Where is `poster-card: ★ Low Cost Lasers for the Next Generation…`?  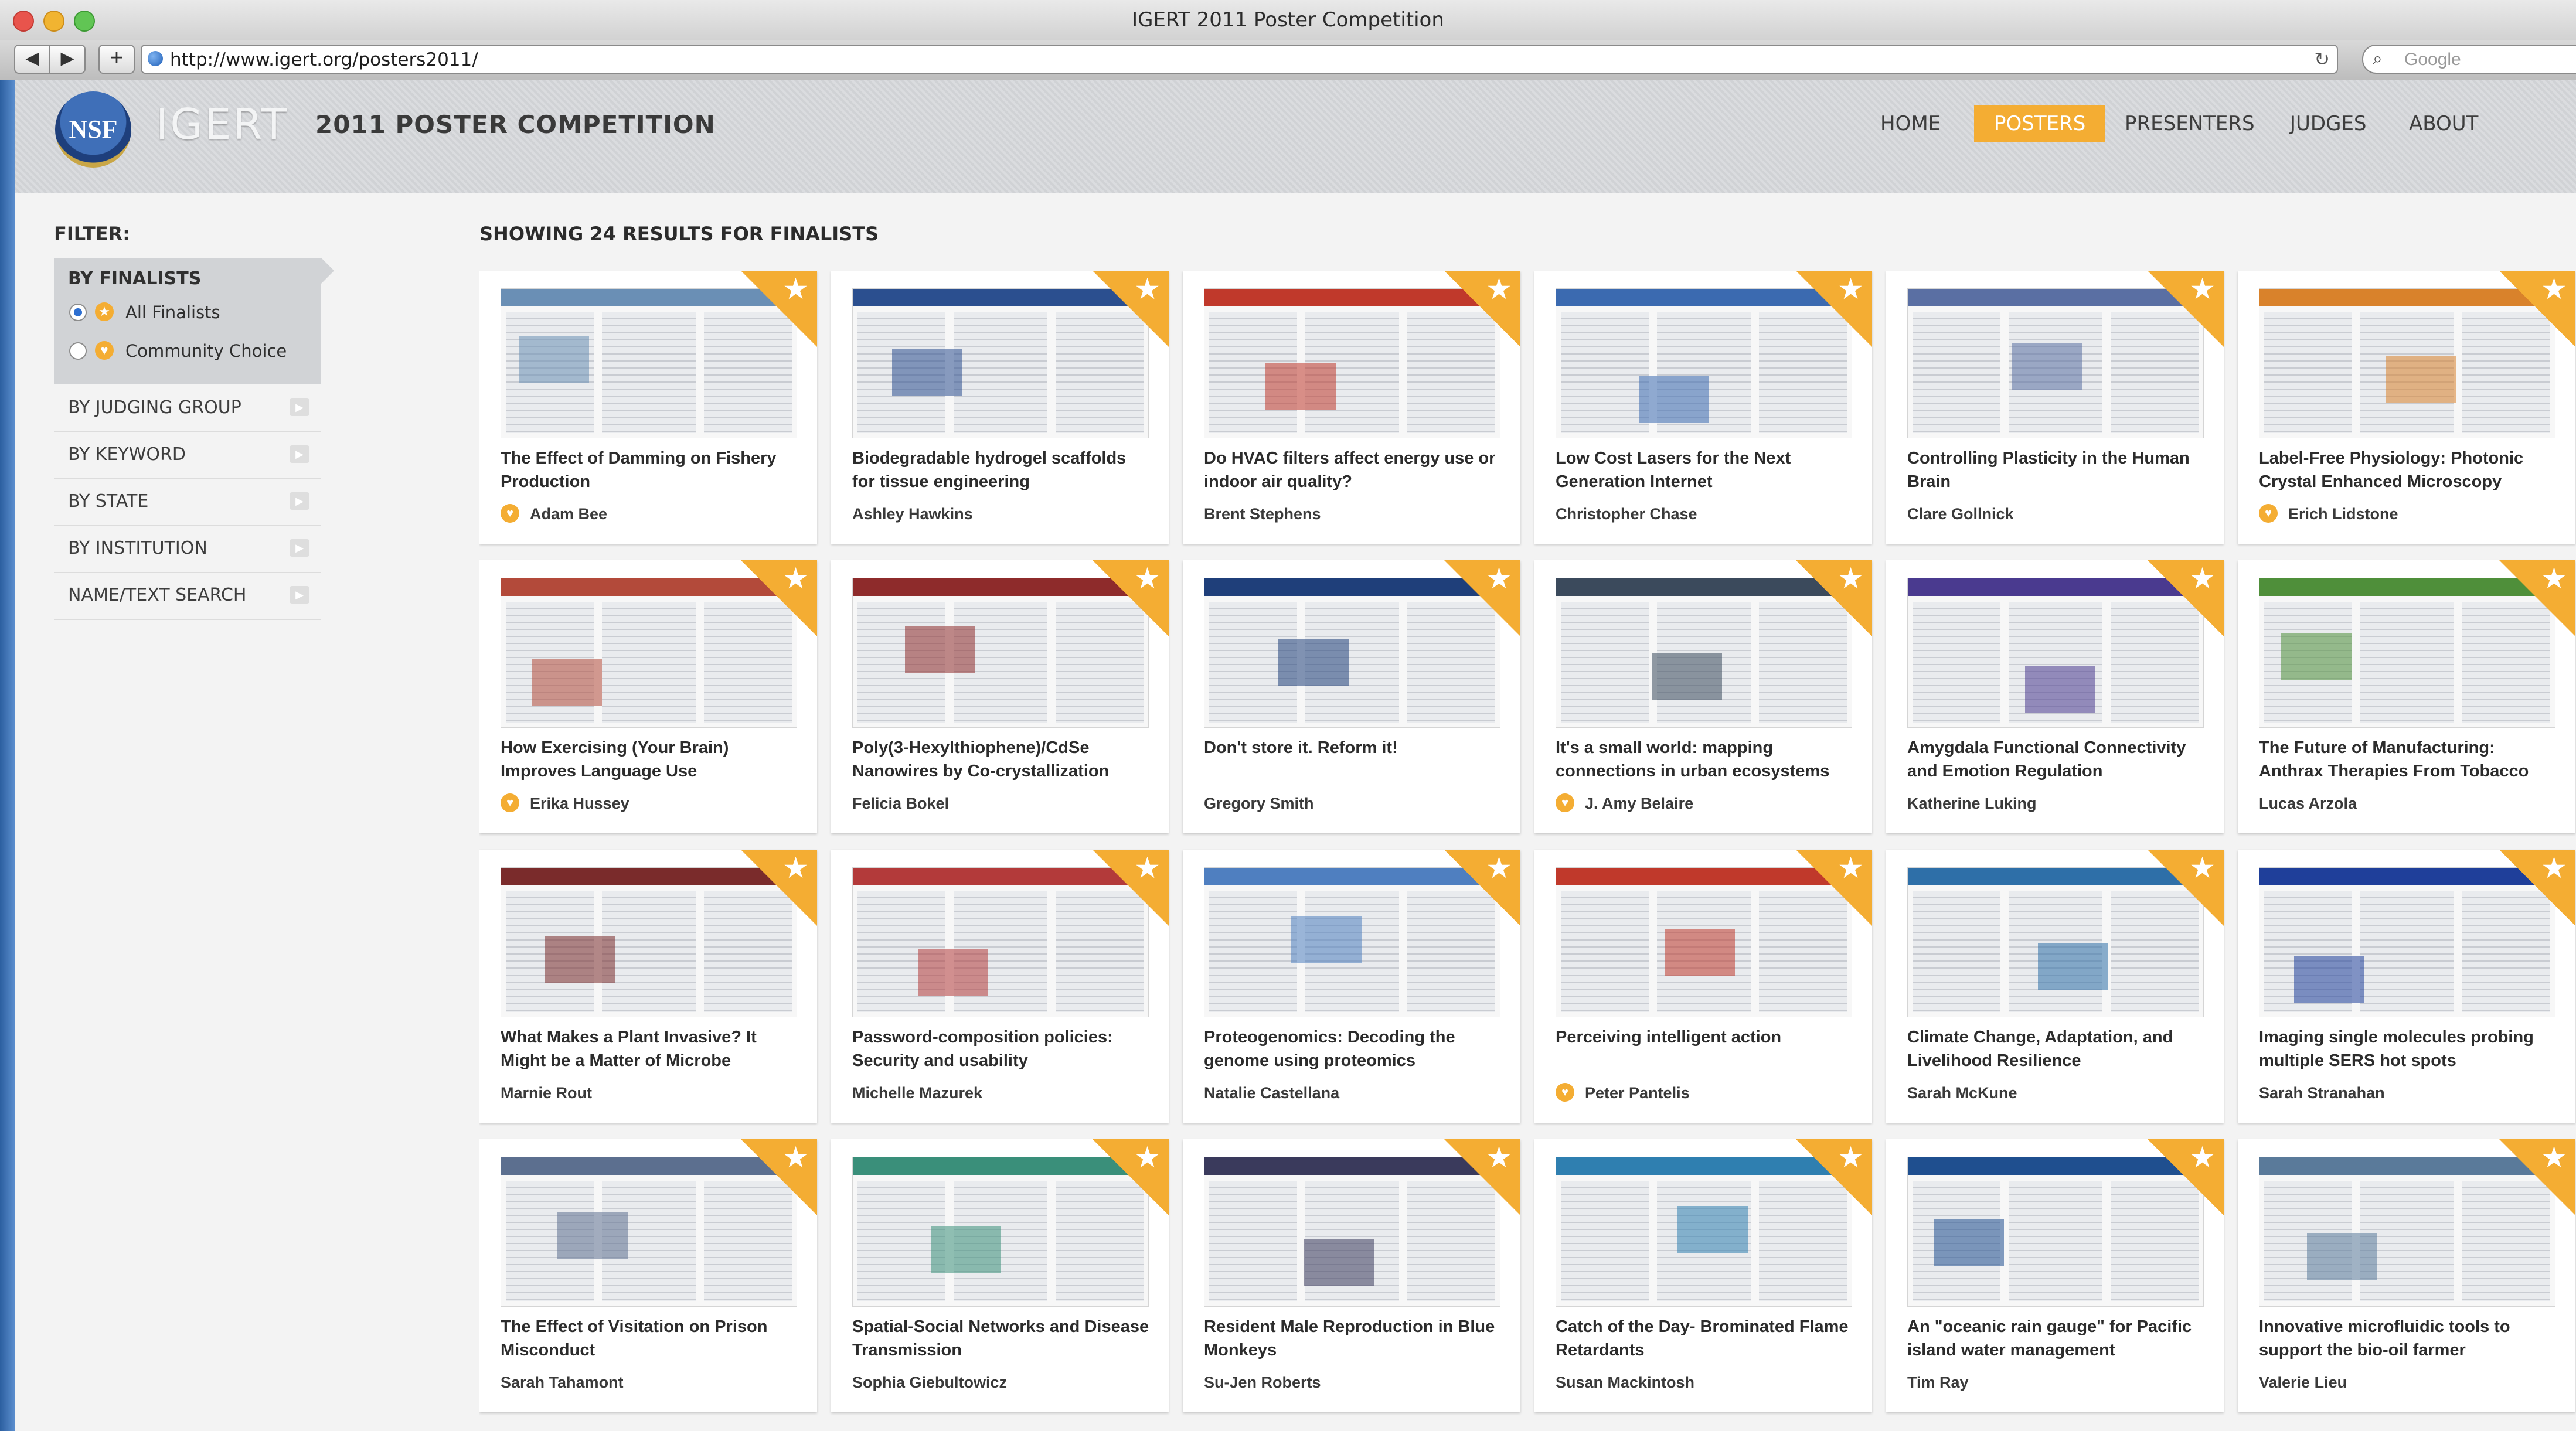
poster-card: ★ Low Cost Lasers for the Next Generation… is located at coordinates (1703, 407).